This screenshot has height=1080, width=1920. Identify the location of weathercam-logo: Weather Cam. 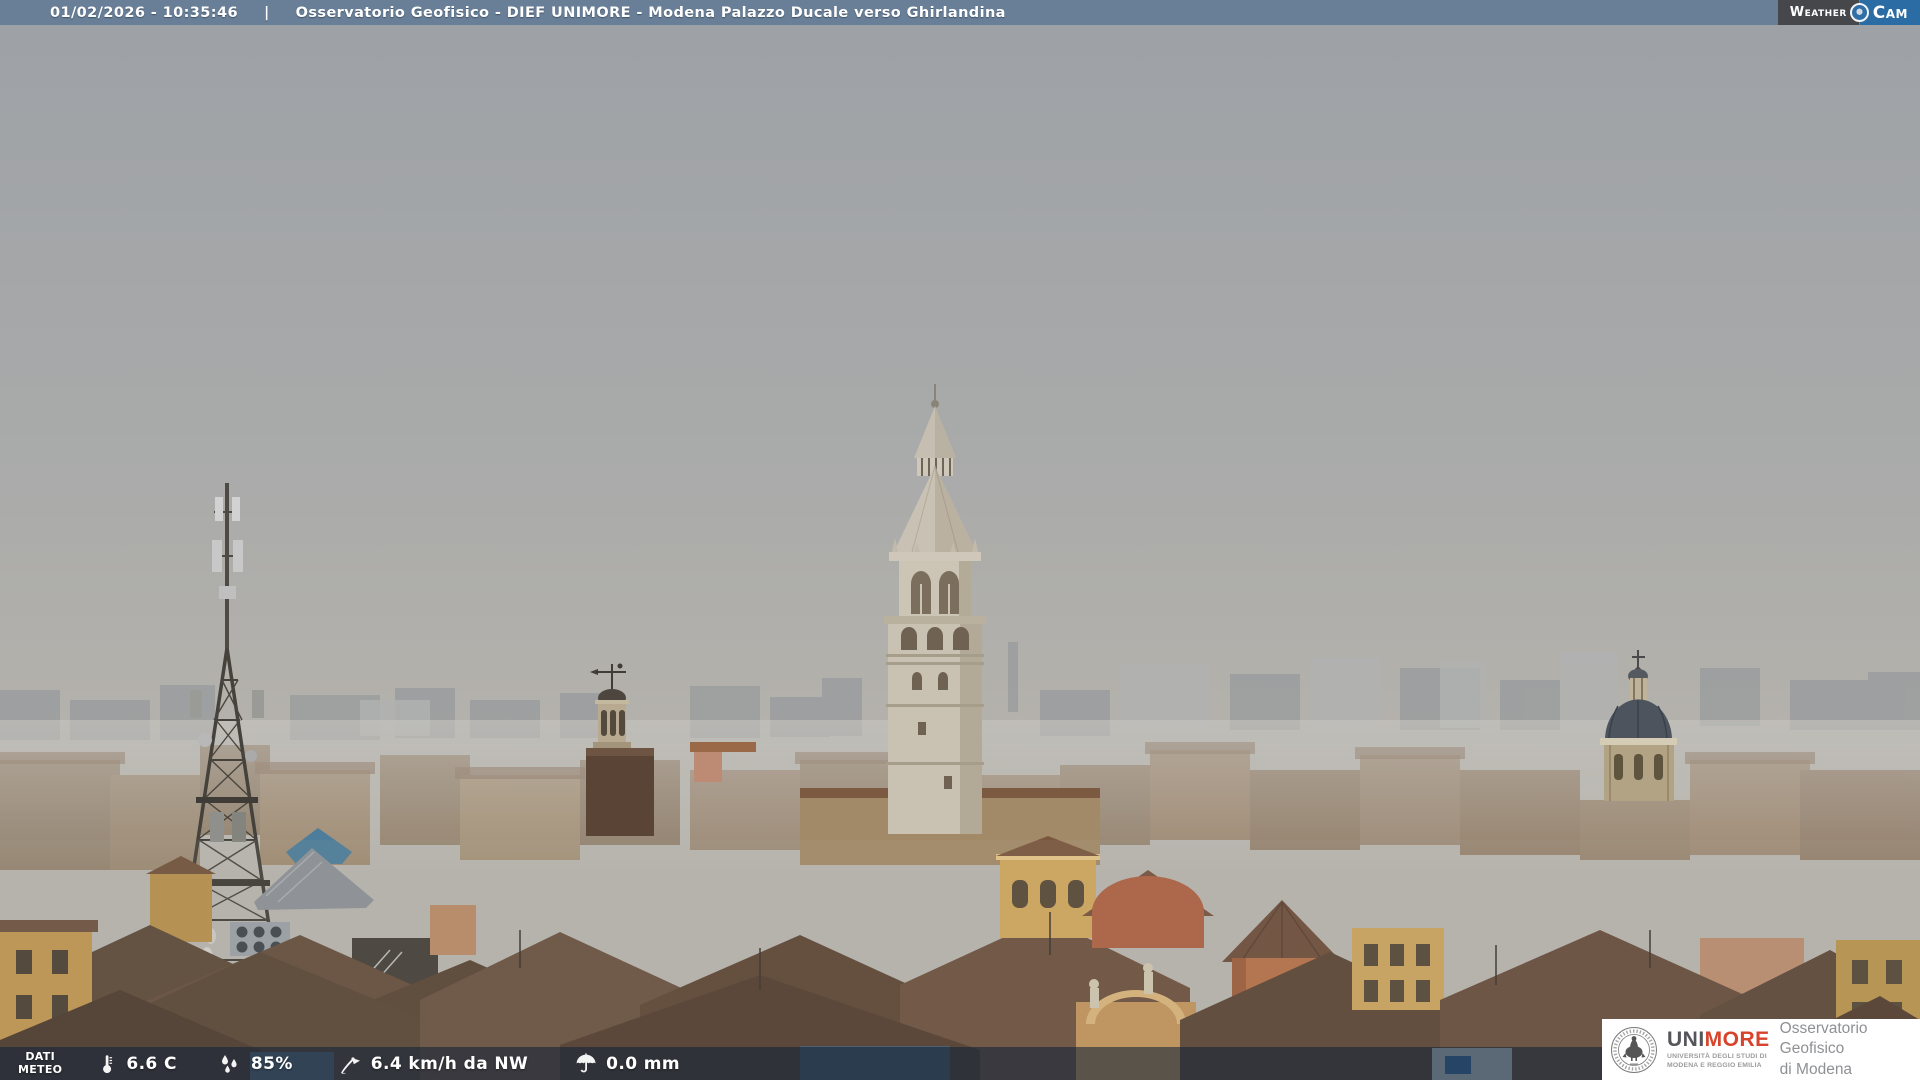
(1848, 12).